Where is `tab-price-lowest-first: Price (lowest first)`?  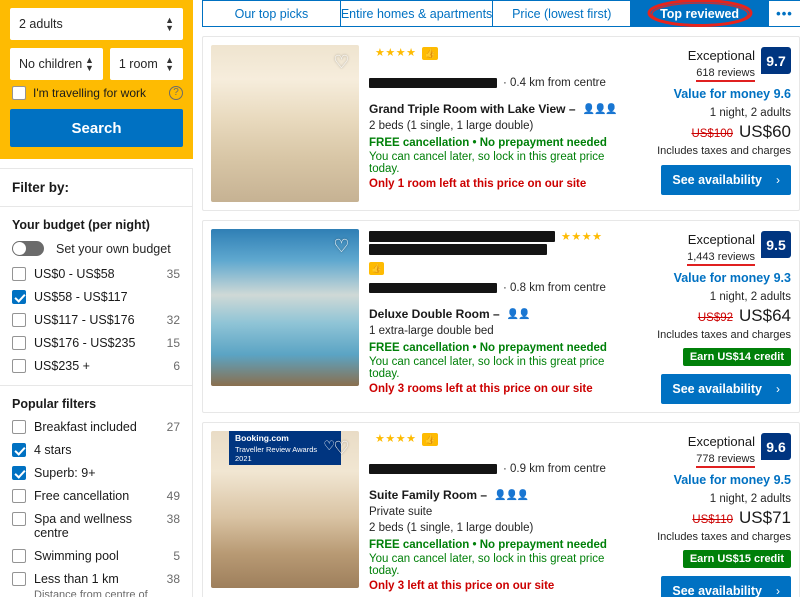
tab-price-lowest-first: Price (lowest first) is located at coordinates (562, 13).